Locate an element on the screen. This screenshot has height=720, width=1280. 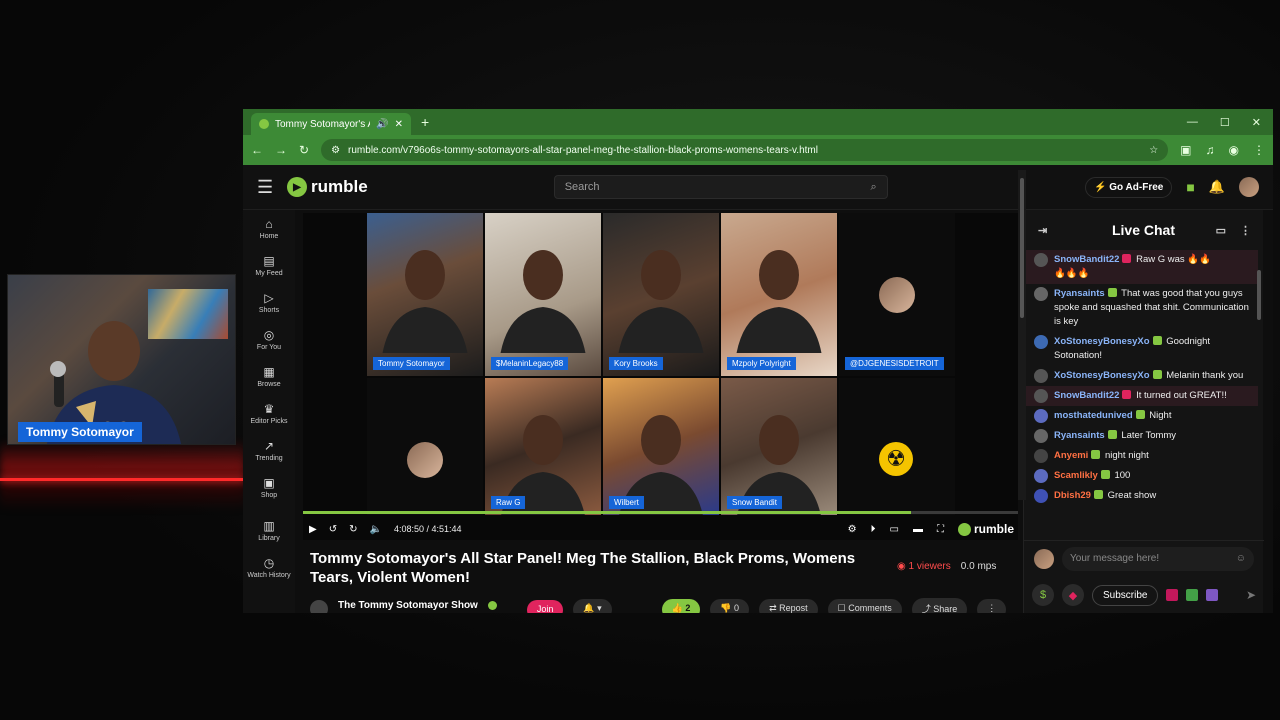
chat-menu-icon: ⋮ is located at coordinates (1245, 230).